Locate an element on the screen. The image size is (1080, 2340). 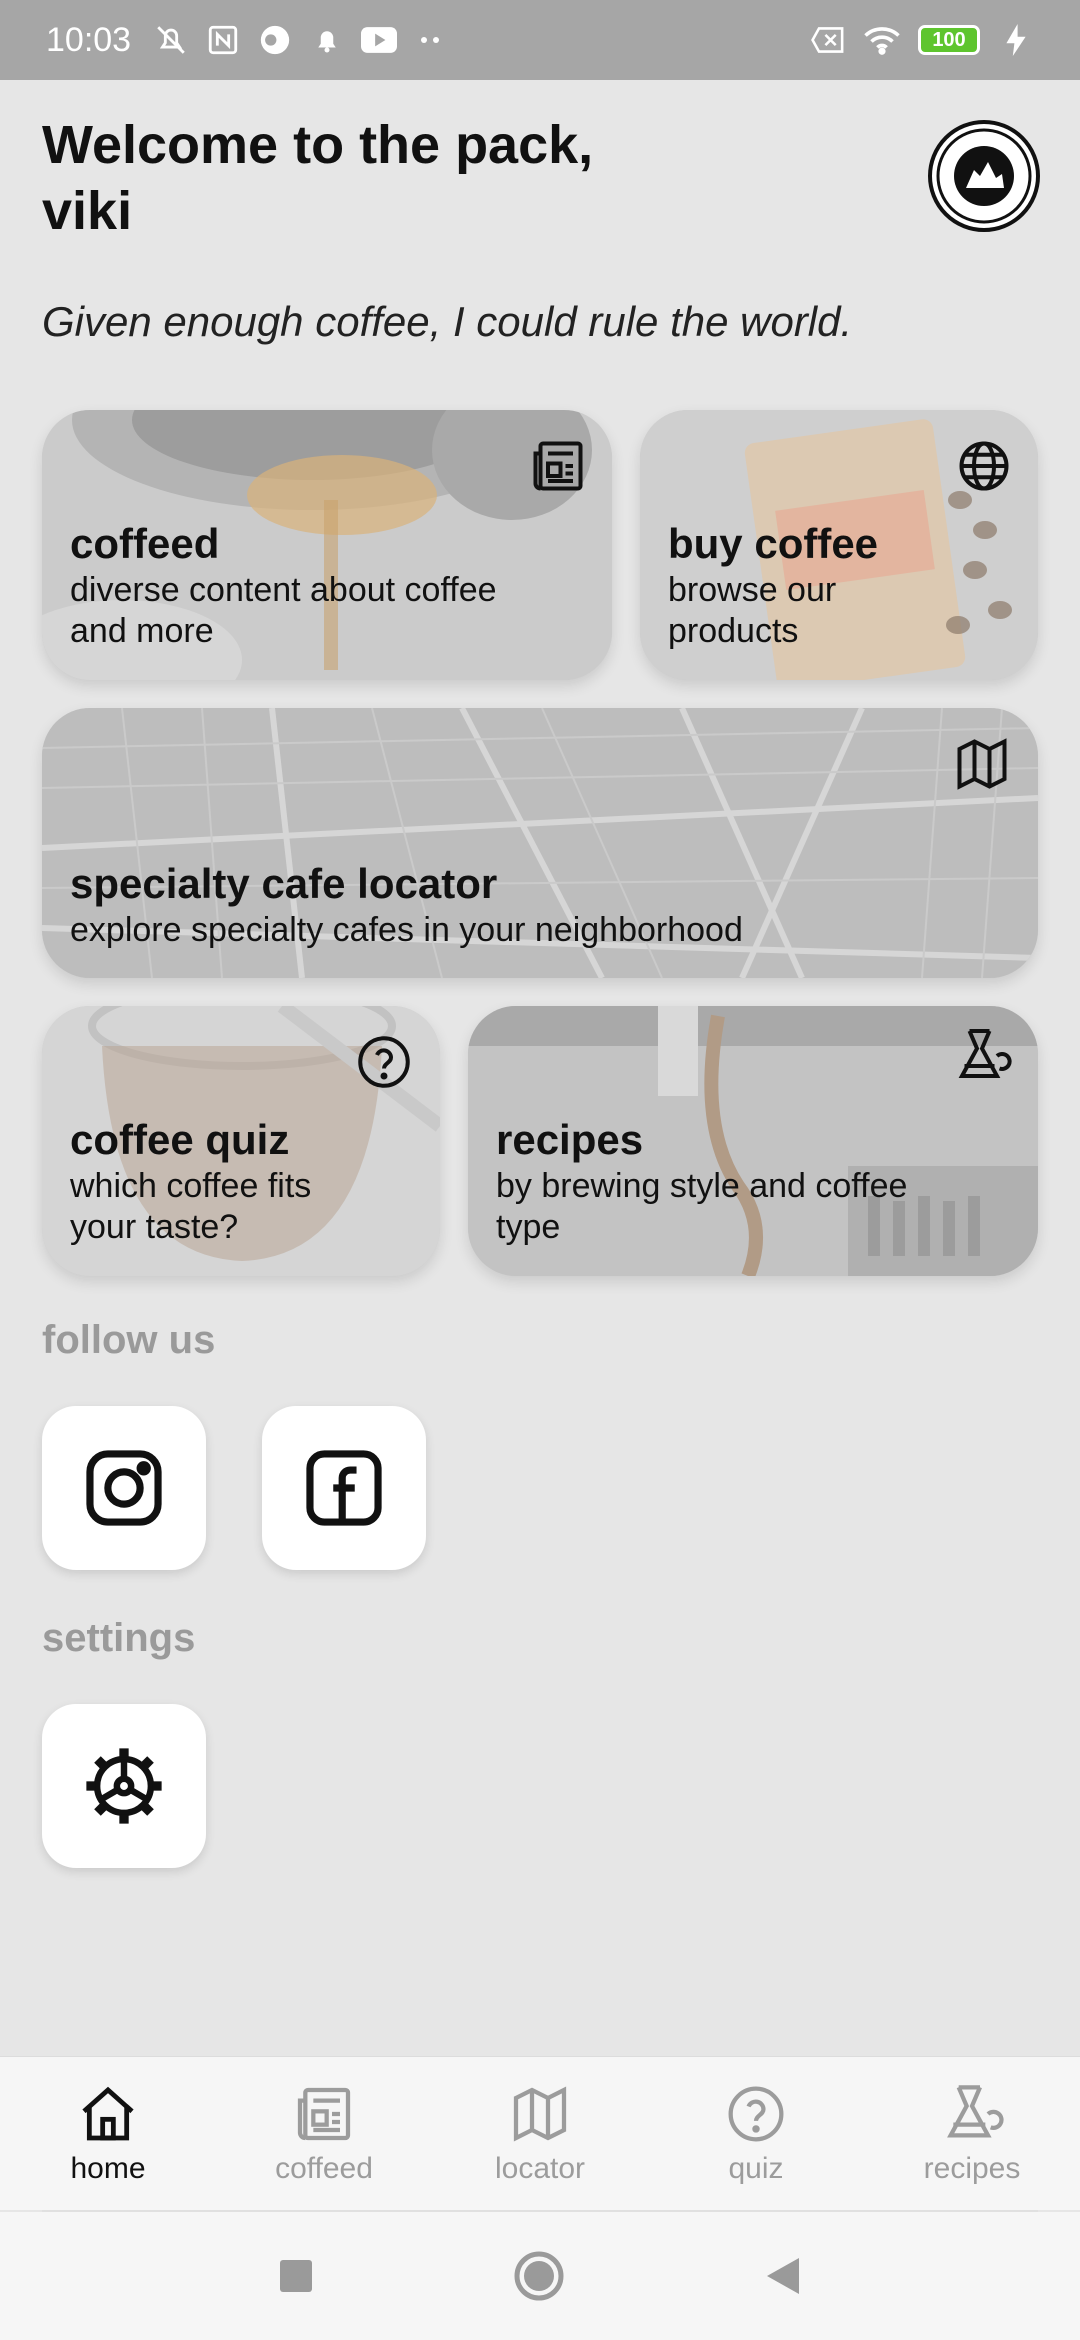
nfc-icon is located at coordinates (223, 40).